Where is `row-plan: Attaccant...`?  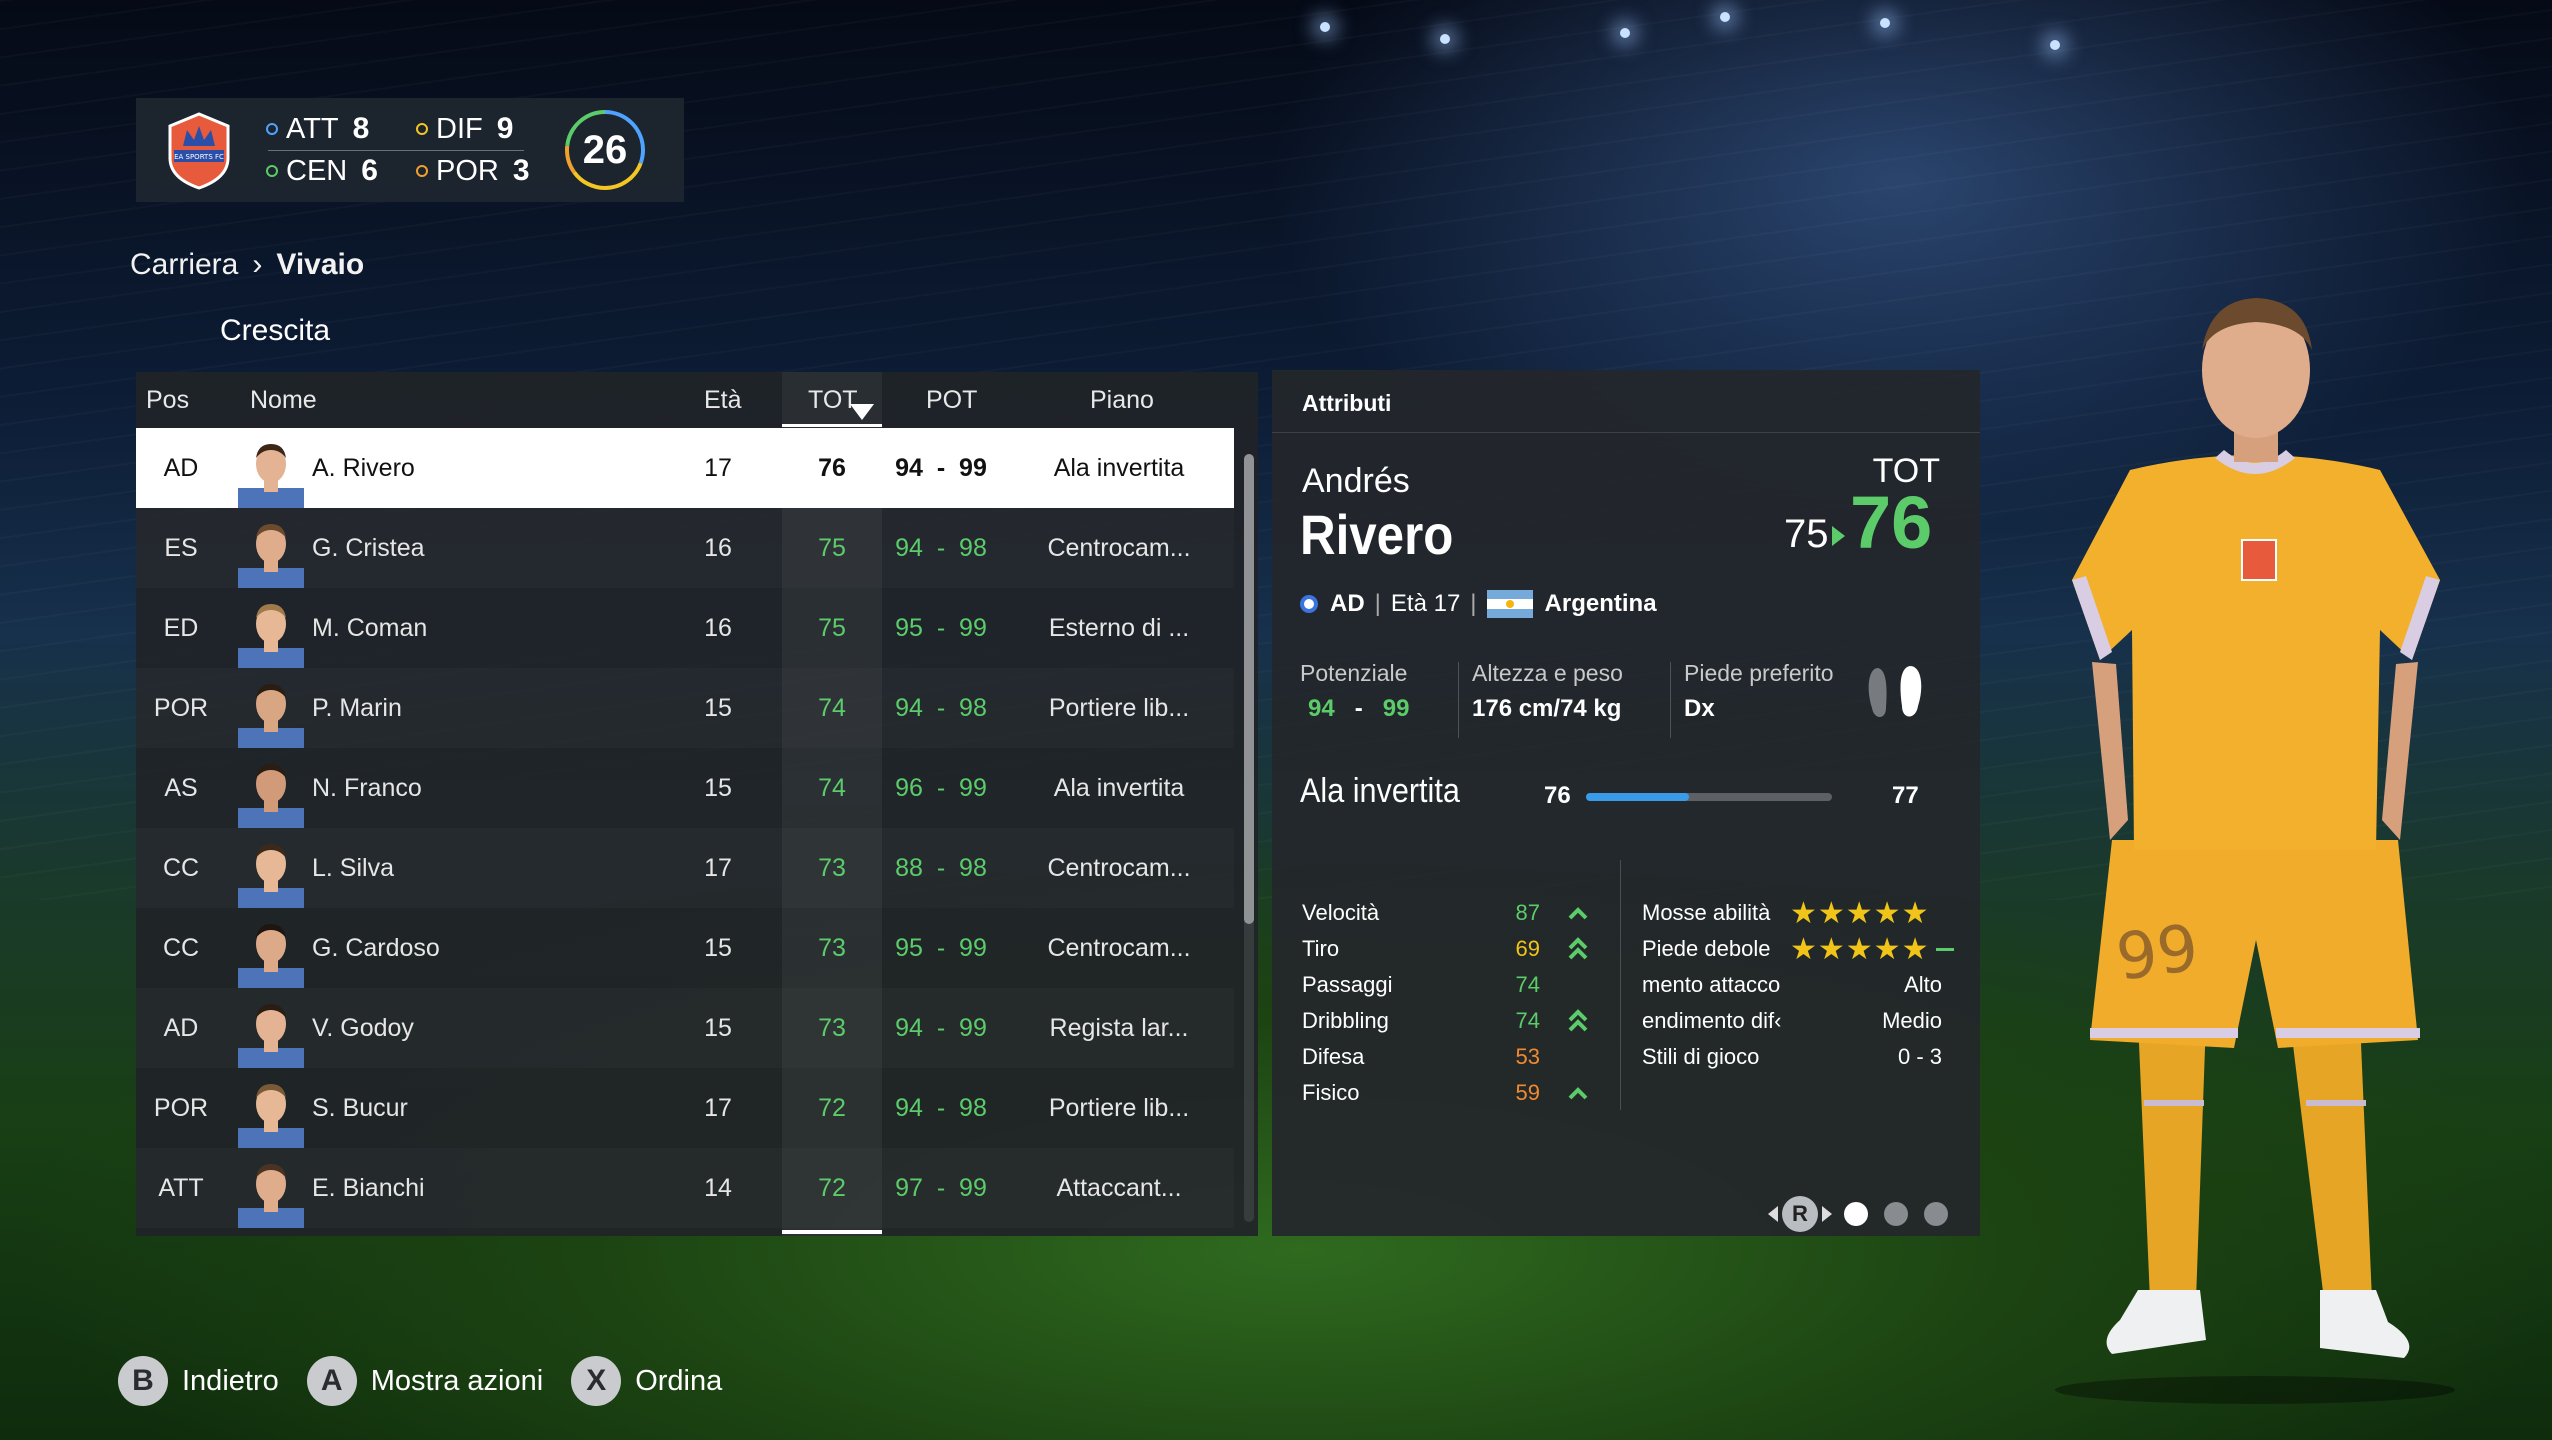
row-plan: Attaccant... is located at coordinates (1119, 1188).